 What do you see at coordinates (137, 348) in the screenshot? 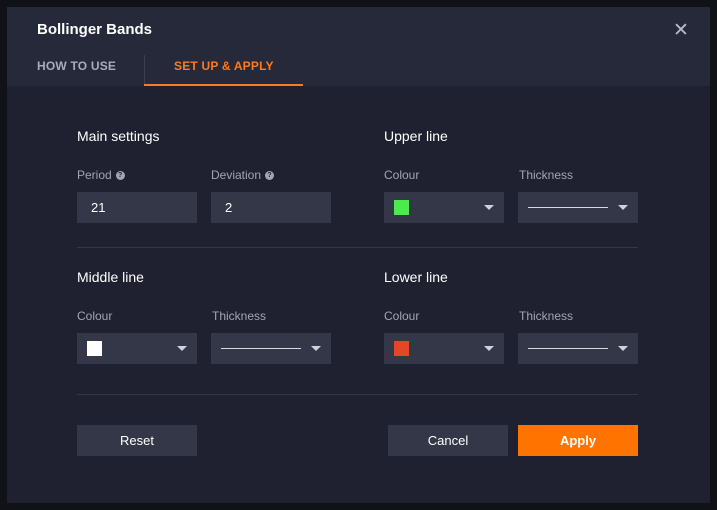
I see `middle-colour-select` at bounding box center [137, 348].